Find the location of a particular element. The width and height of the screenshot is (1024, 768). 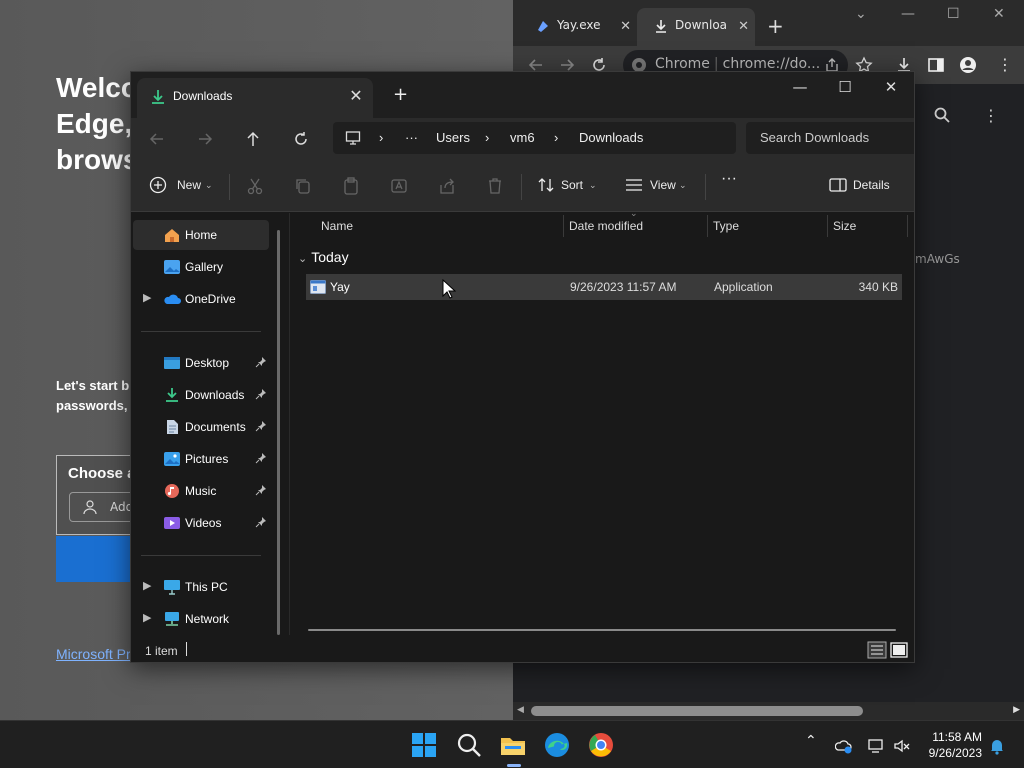

edge-primary-button is located at coordinates (96, 559).